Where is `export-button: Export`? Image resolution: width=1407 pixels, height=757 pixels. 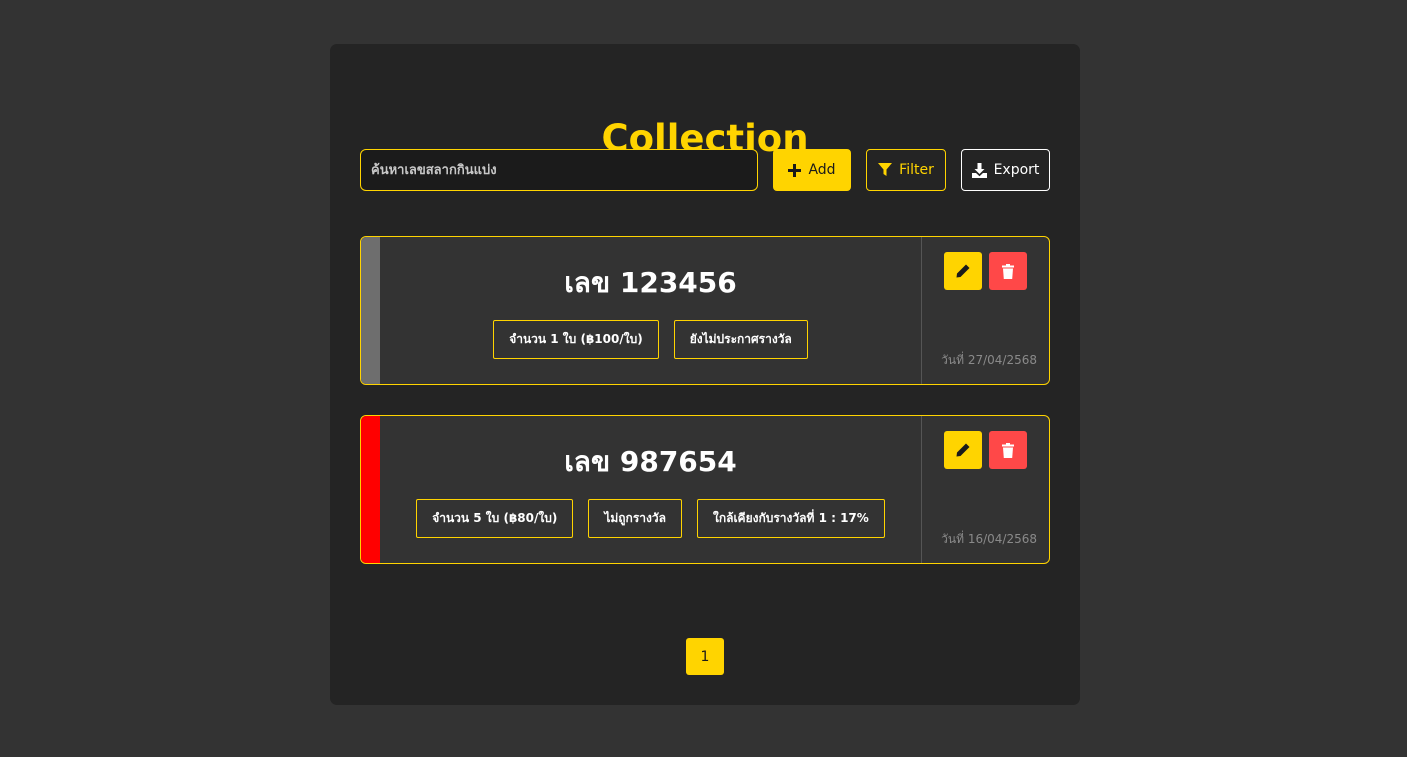 export-button: Export is located at coordinates (1005, 170).